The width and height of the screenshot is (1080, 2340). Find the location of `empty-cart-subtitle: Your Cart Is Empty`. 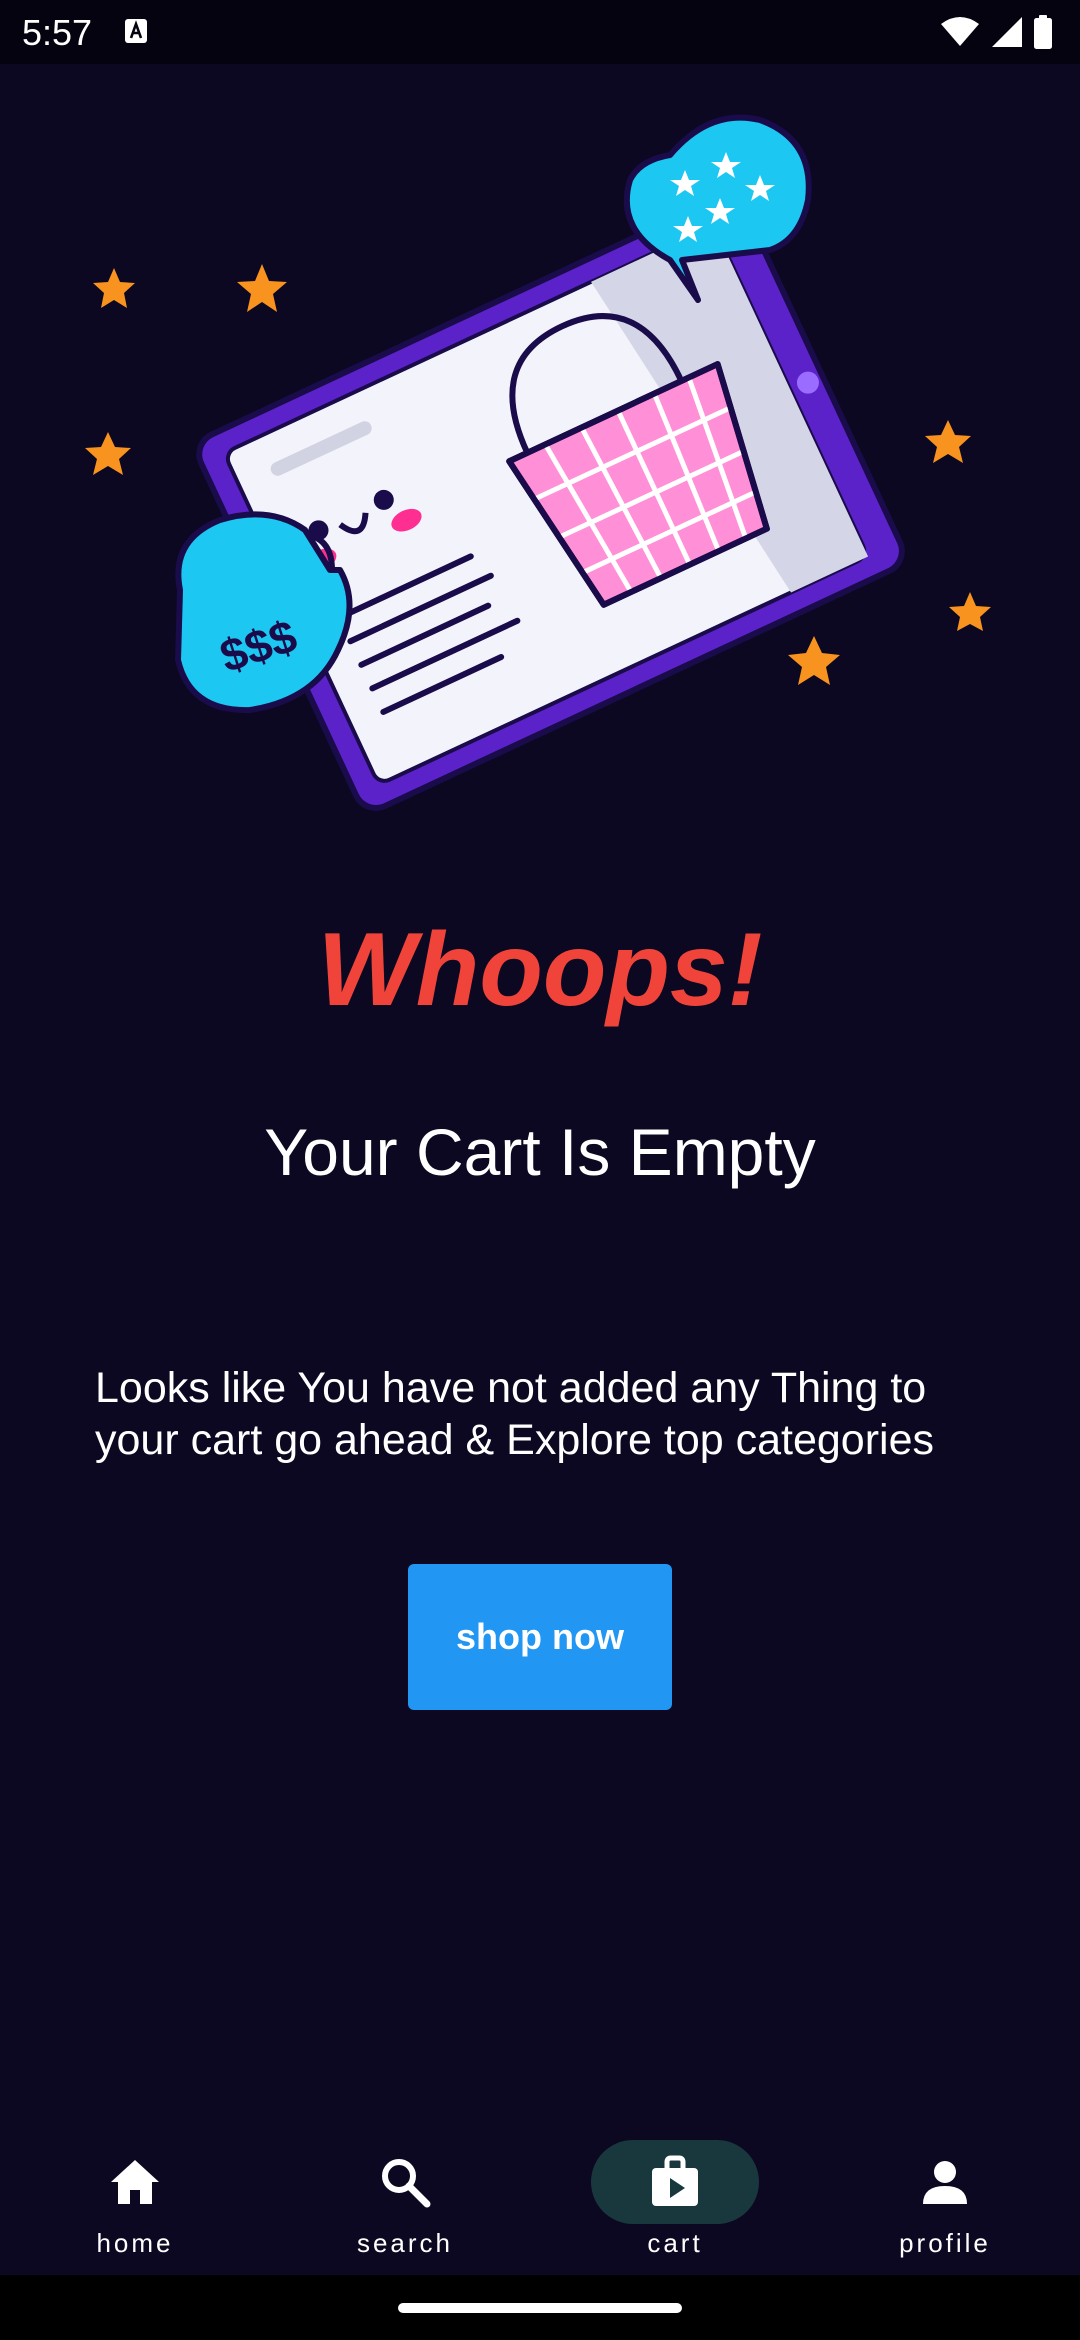

empty-cart-subtitle: Your Cart Is Empty is located at coordinates (540, 1152).